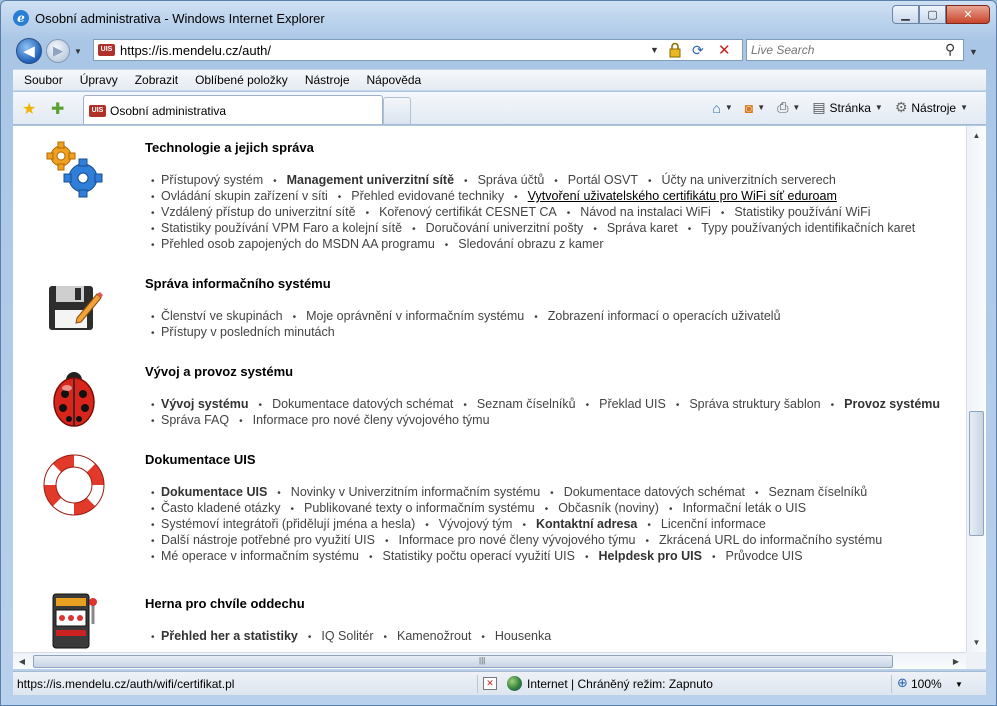 This screenshot has width=997, height=706. What do you see at coordinates (976, 473) in the screenshot?
I see `vertical-scroll-thumb` at bounding box center [976, 473].